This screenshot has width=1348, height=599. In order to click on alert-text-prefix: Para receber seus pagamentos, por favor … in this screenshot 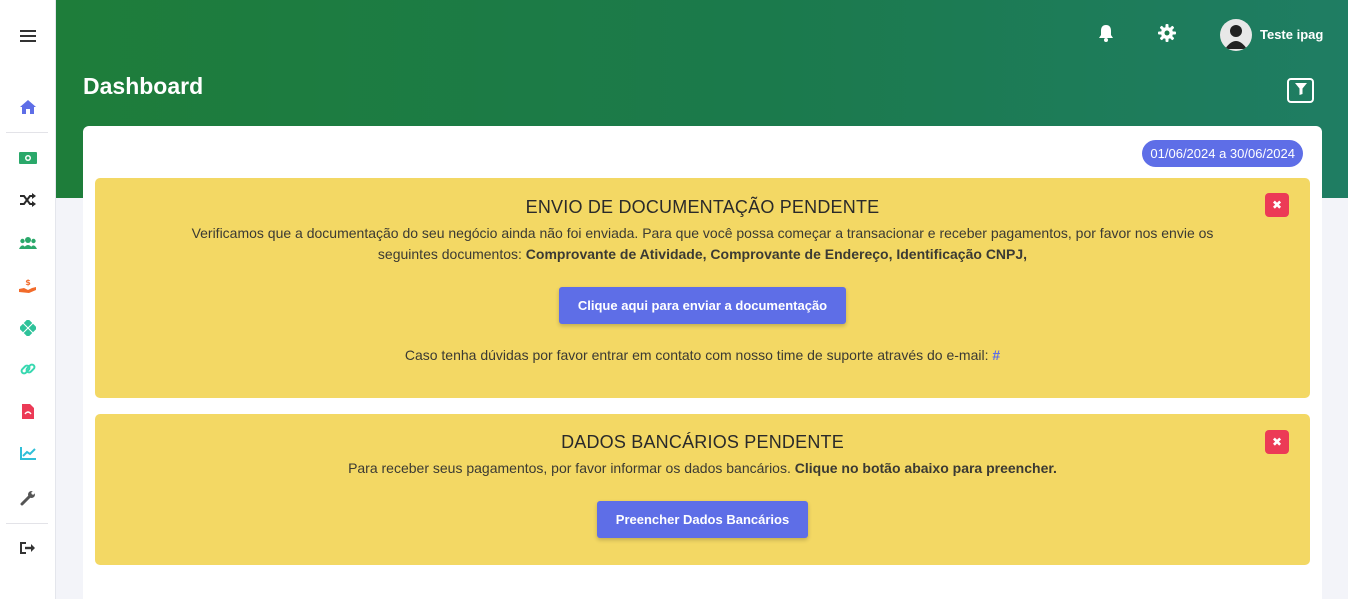, I will do `click(571, 468)`.